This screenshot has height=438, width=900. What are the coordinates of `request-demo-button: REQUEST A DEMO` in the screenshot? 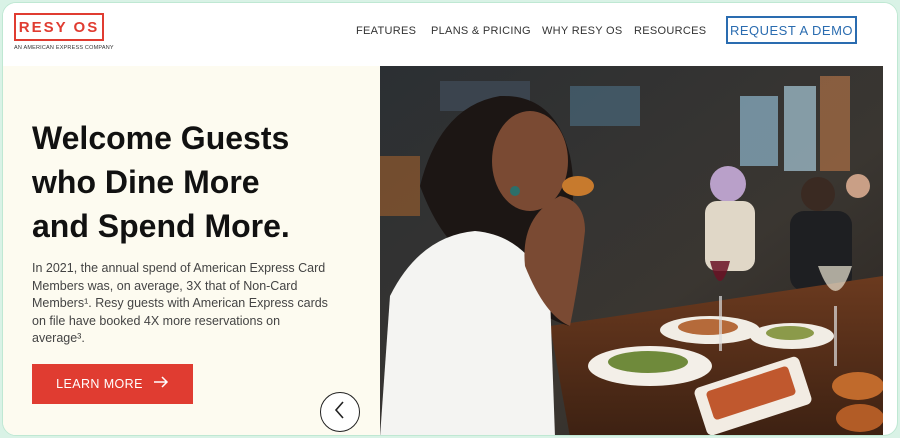 It's located at (791, 30).